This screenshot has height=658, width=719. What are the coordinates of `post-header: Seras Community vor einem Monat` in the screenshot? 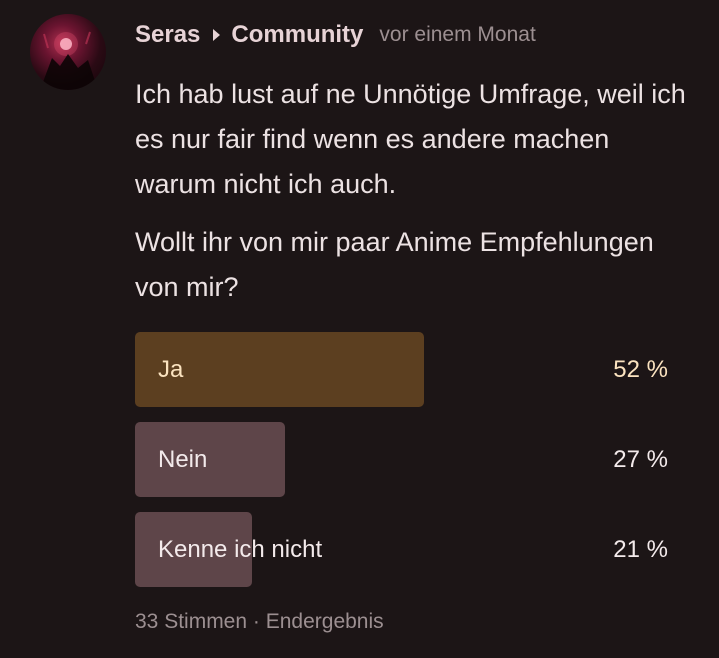 It's located at (335, 35).